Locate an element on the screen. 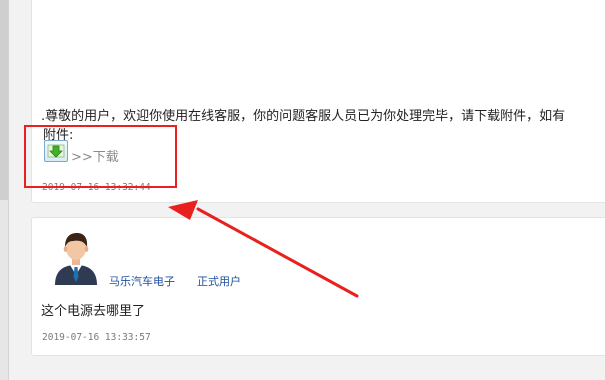  left-scrollbar-thumb is located at coordinates (4, 100).